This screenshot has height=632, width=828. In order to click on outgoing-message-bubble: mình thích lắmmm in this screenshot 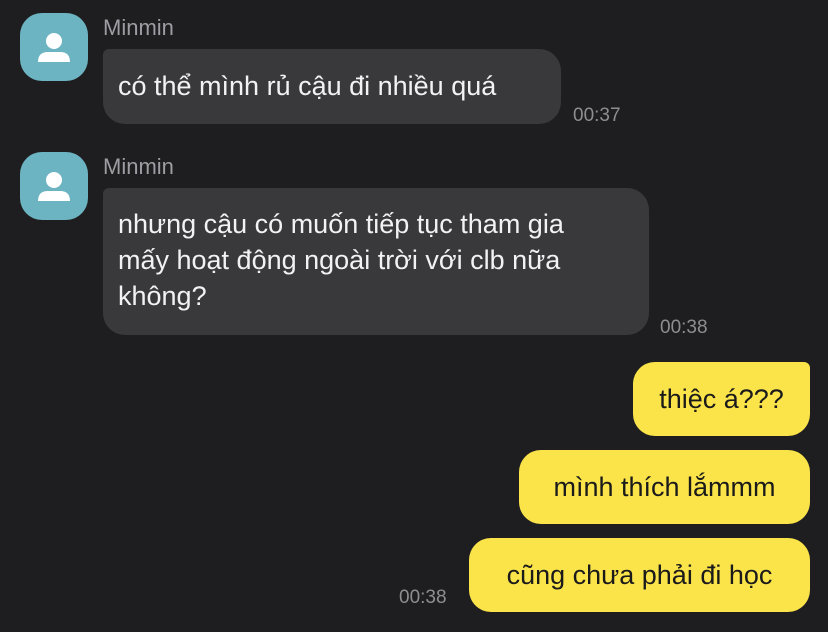, I will do `click(664, 487)`.